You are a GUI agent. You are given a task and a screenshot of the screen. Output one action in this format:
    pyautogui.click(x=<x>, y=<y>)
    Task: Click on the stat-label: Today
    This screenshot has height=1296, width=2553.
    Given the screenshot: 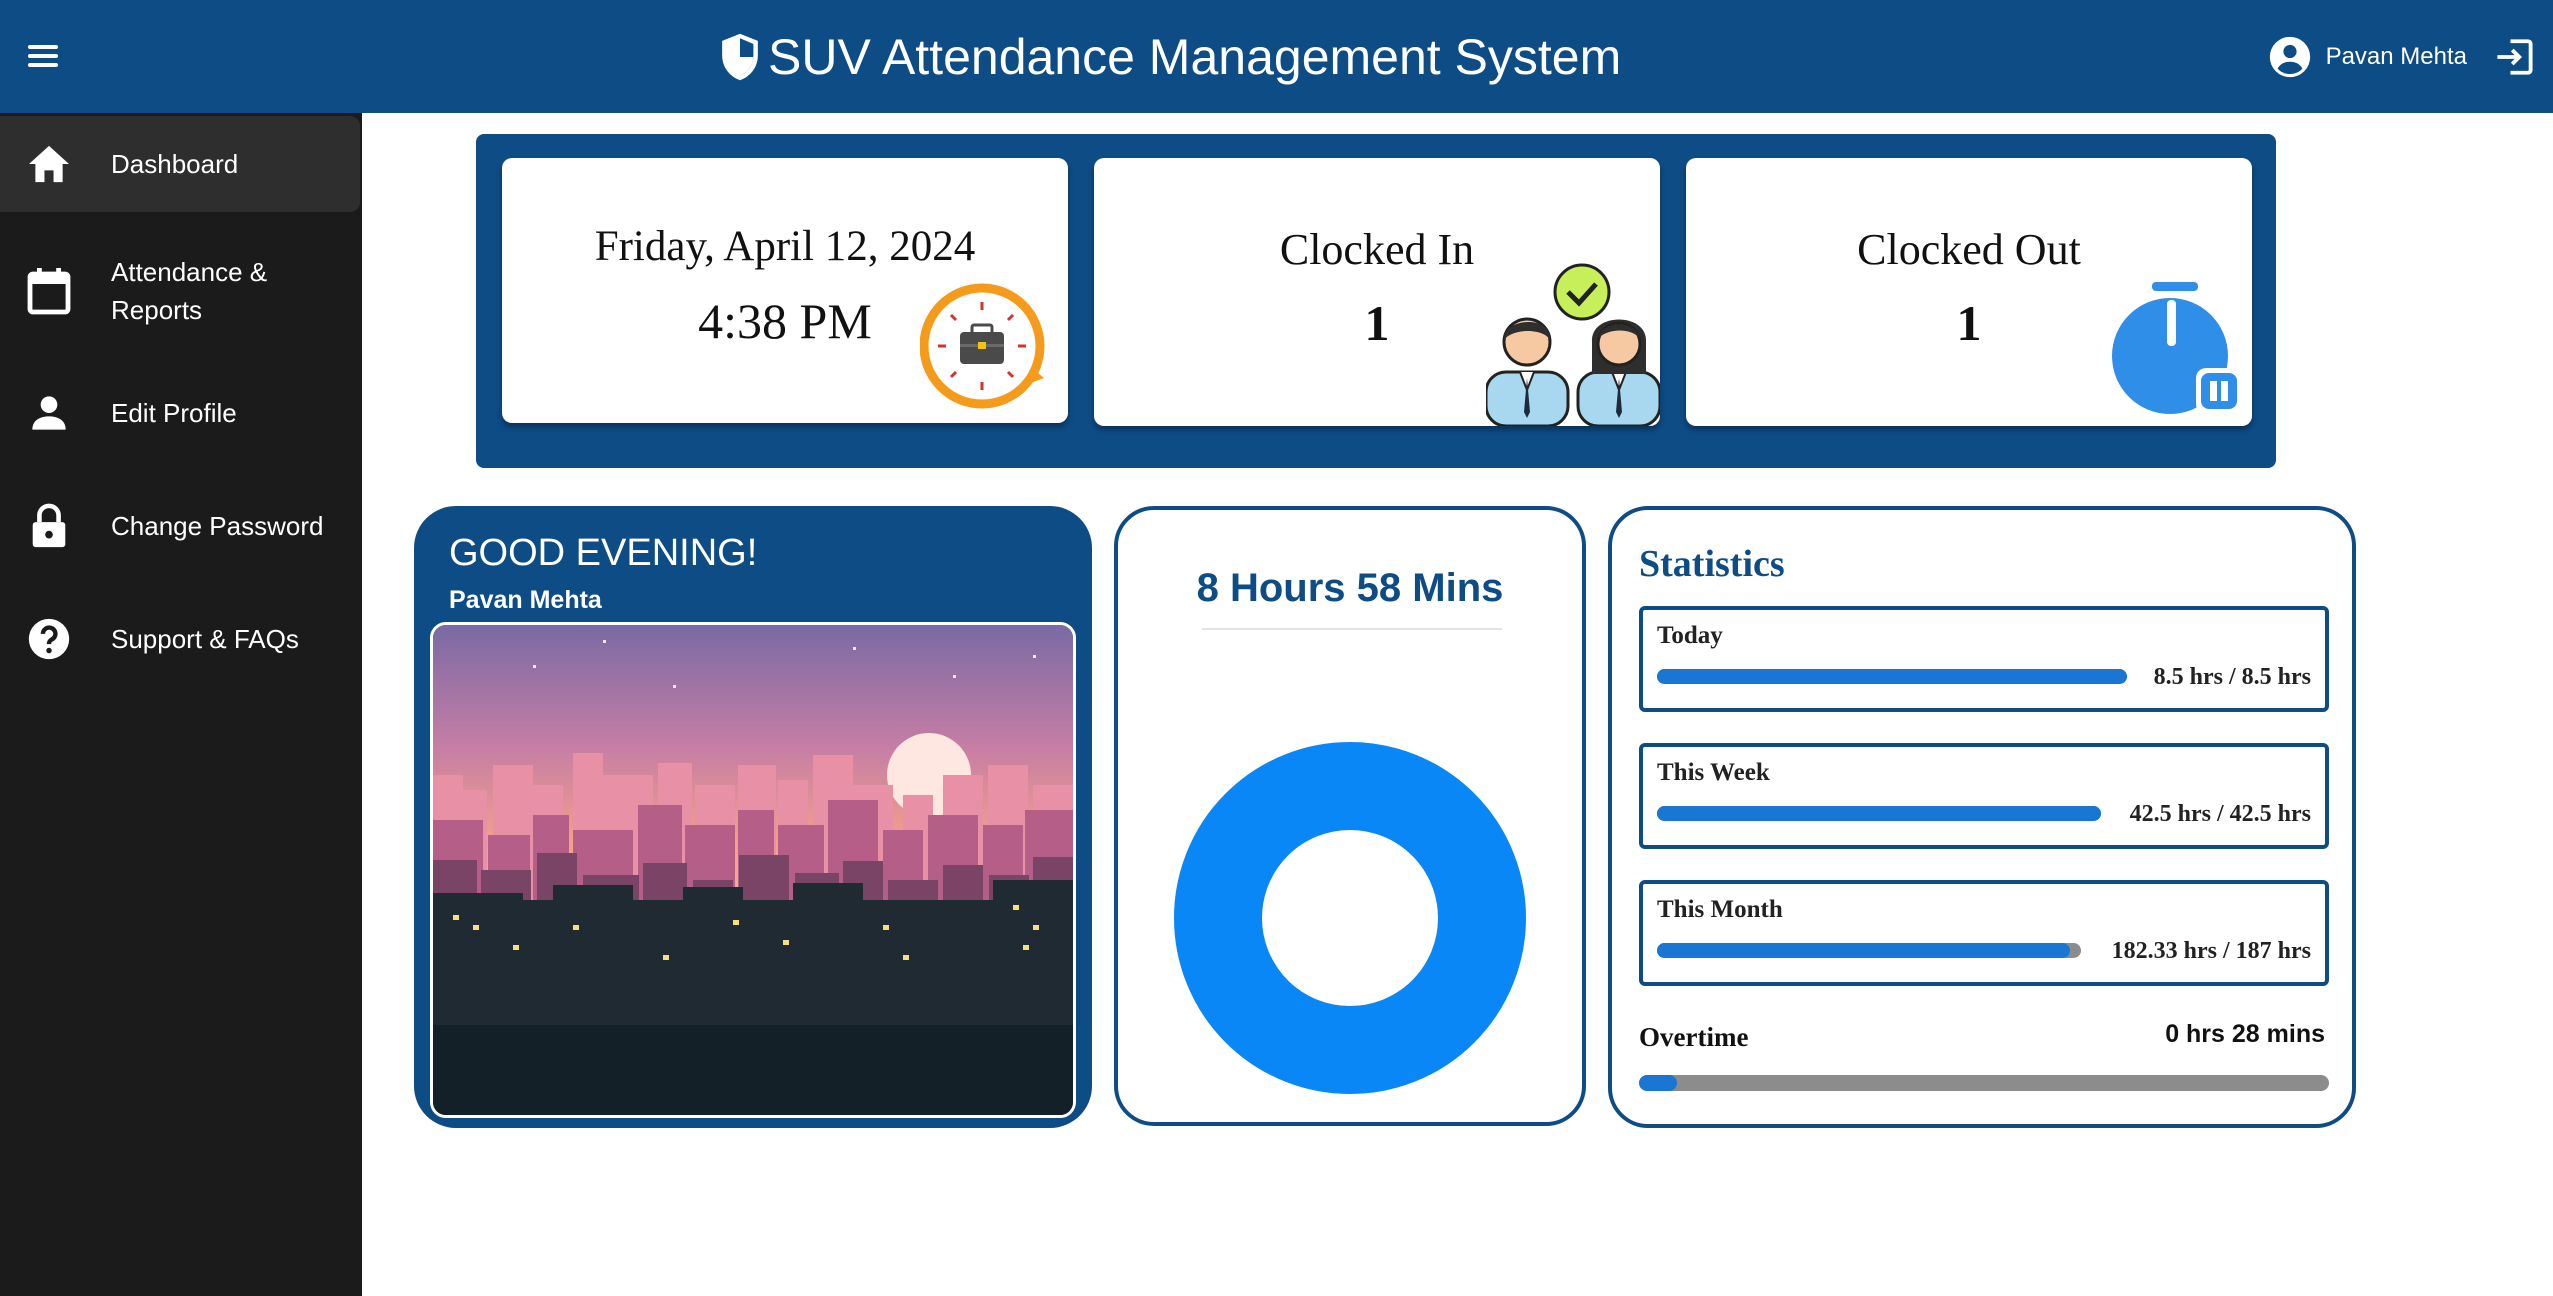 What is the action you would take?
    pyautogui.click(x=1690, y=635)
    